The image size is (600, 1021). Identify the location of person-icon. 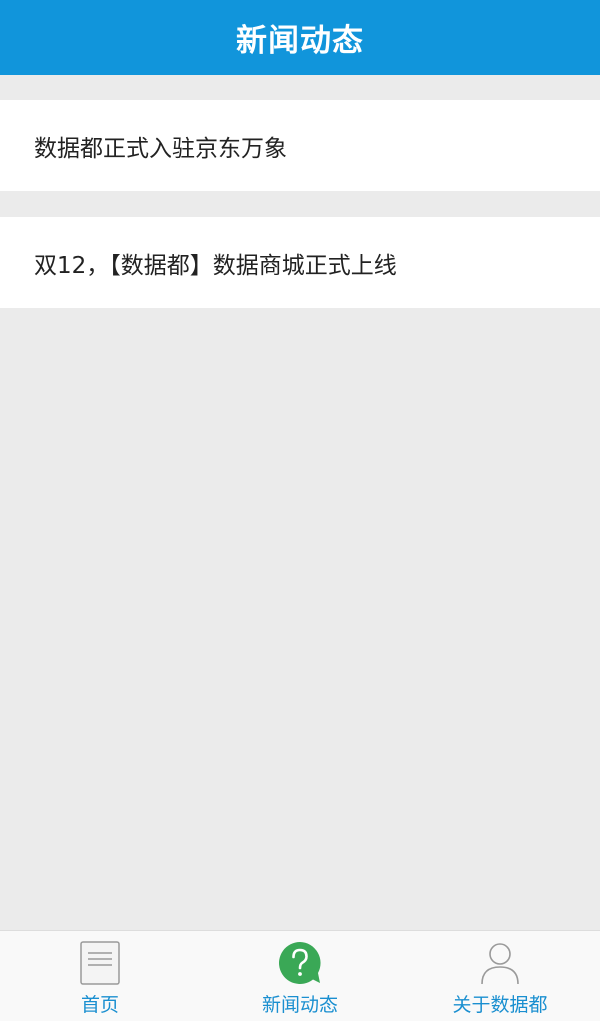
(500, 964).